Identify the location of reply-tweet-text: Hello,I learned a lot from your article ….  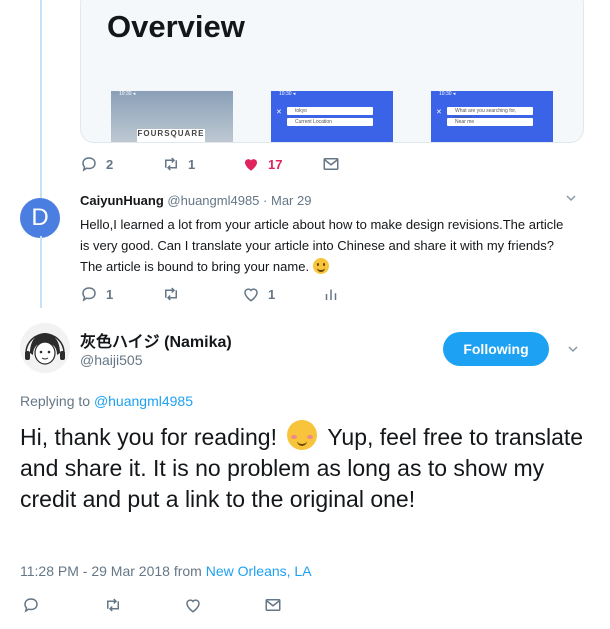
(325, 245).